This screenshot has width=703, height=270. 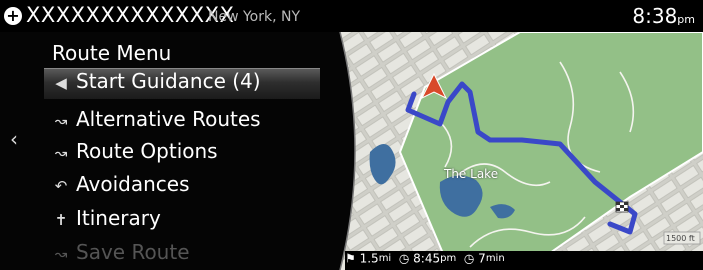 I want to click on menu-item-start-guidance: ◀ Start Guidance (4), so click(x=188, y=83).